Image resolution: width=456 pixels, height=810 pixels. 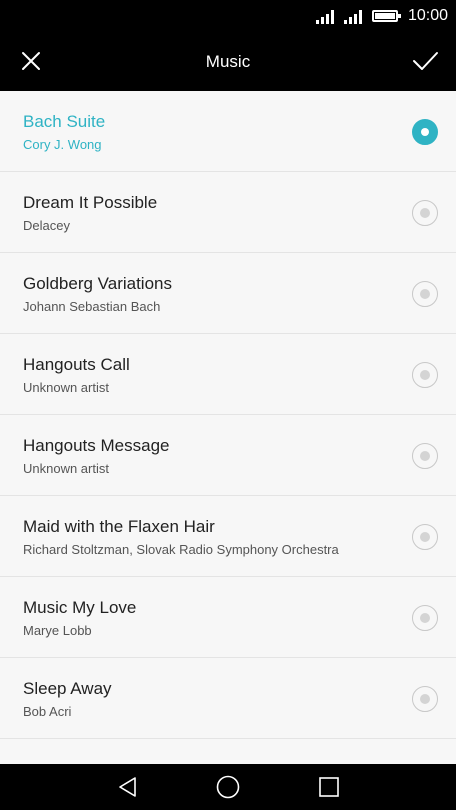 I want to click on song-artist: Cory J. Wong, so click(x=62, y=144).